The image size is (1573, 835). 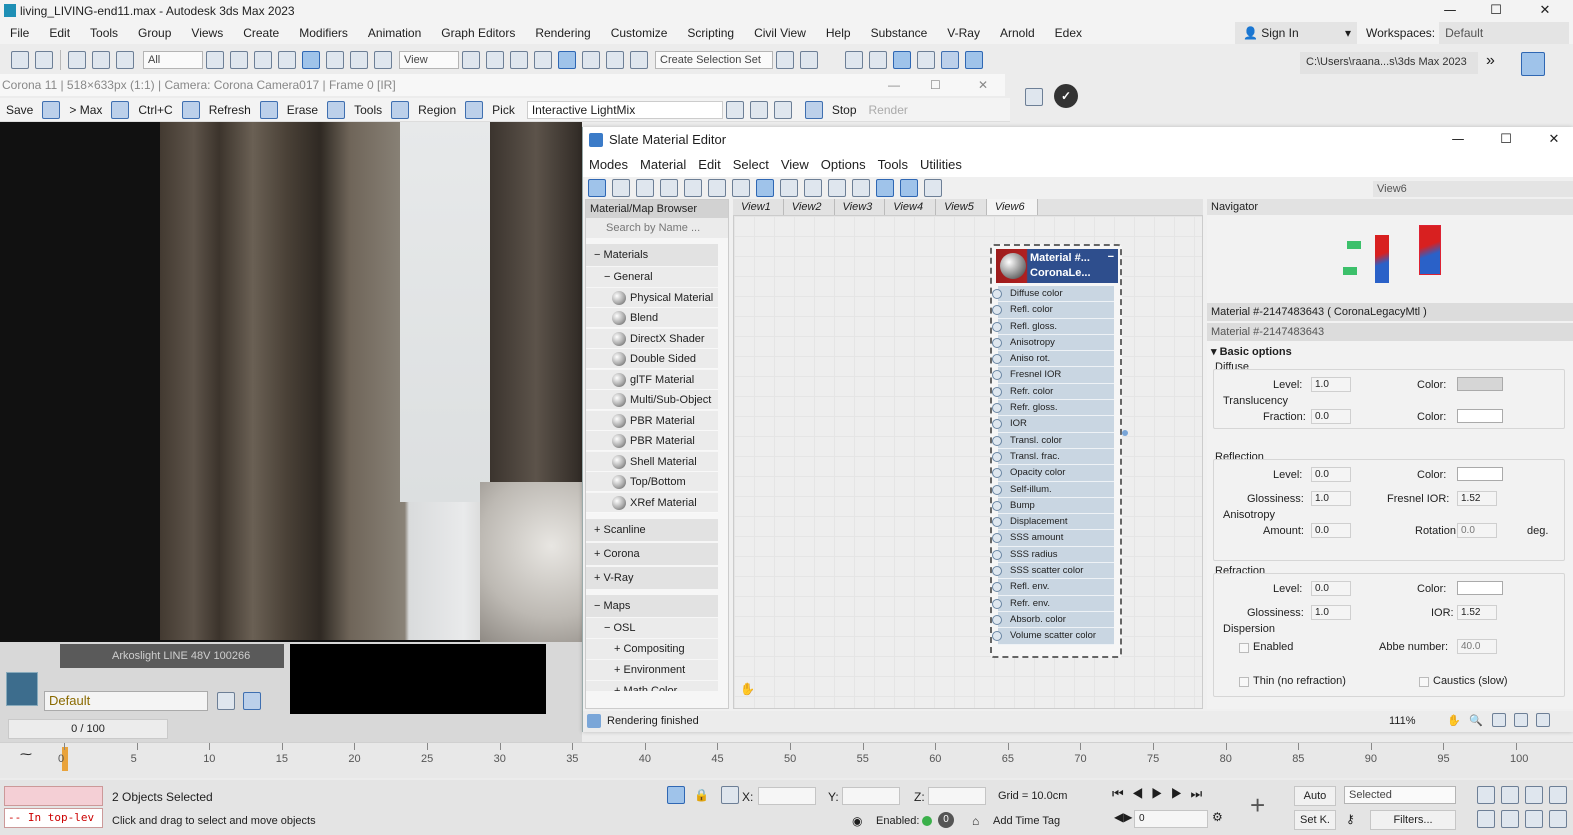 I want to click on menu-graph-editors: Graph Editors, so click(x=478, y=33).